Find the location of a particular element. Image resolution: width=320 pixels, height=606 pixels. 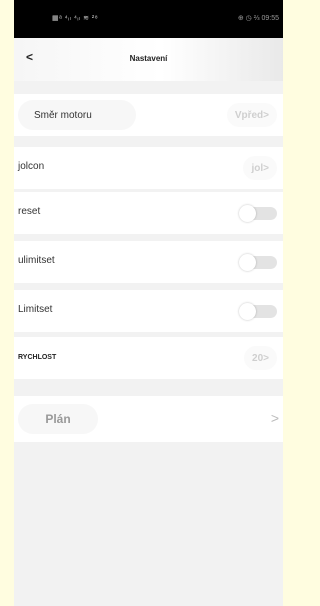

jolcon-value: jol> is located at coordinates (260, 168).